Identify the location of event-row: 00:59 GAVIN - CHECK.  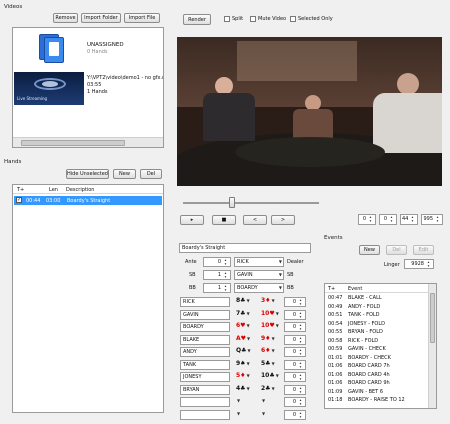
(376, 350).